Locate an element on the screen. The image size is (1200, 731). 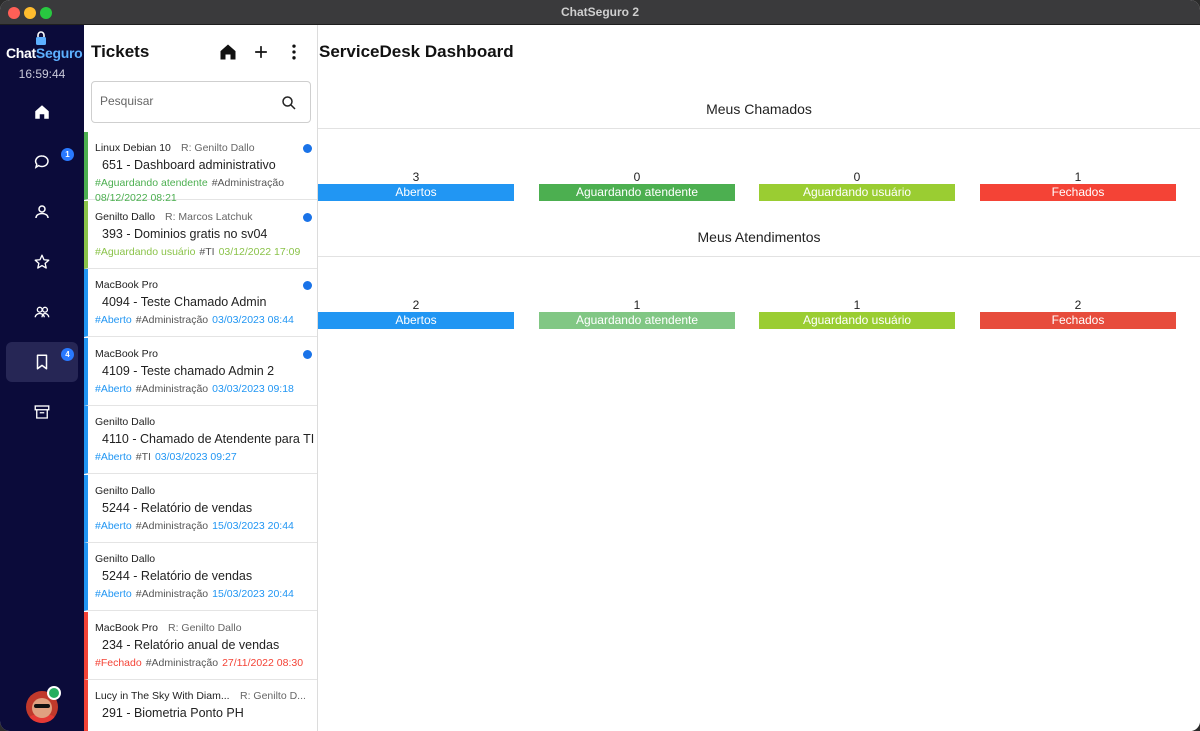
chat-bubble-icon is located at coordinates (41, 162).